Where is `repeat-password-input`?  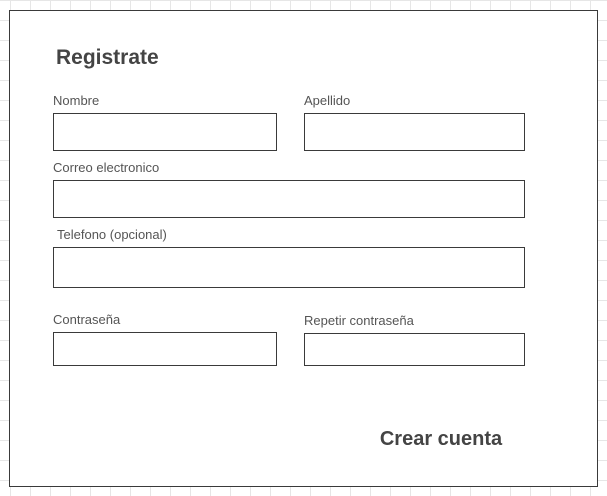
repeat-password-input is located at coordinates (414, 349).